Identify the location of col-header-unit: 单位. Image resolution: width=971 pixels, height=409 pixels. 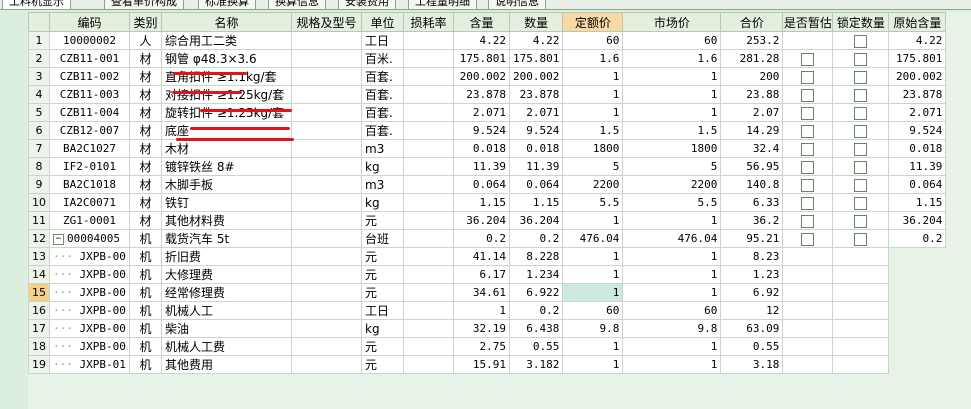
(382, 22).